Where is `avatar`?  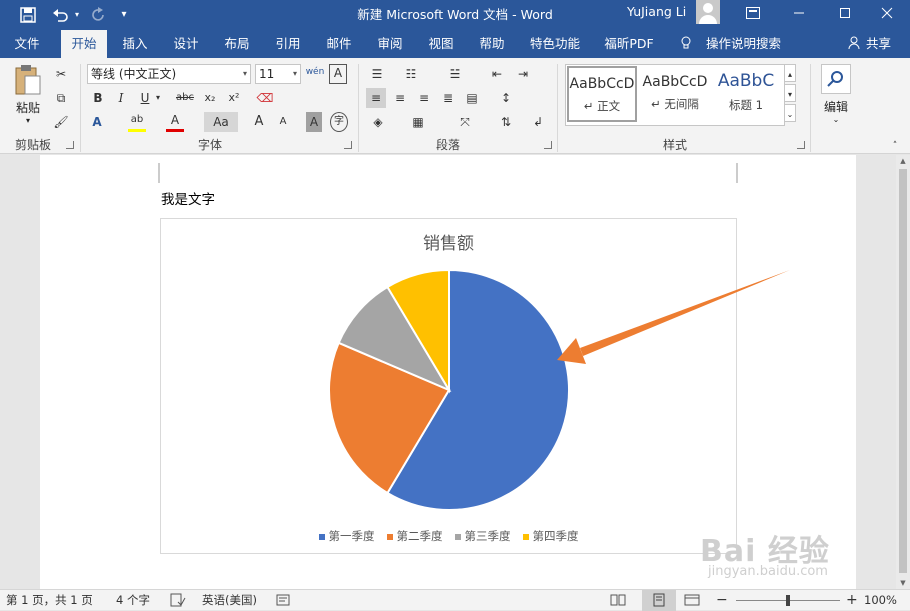
avatar is located at coordinates (708, 12).